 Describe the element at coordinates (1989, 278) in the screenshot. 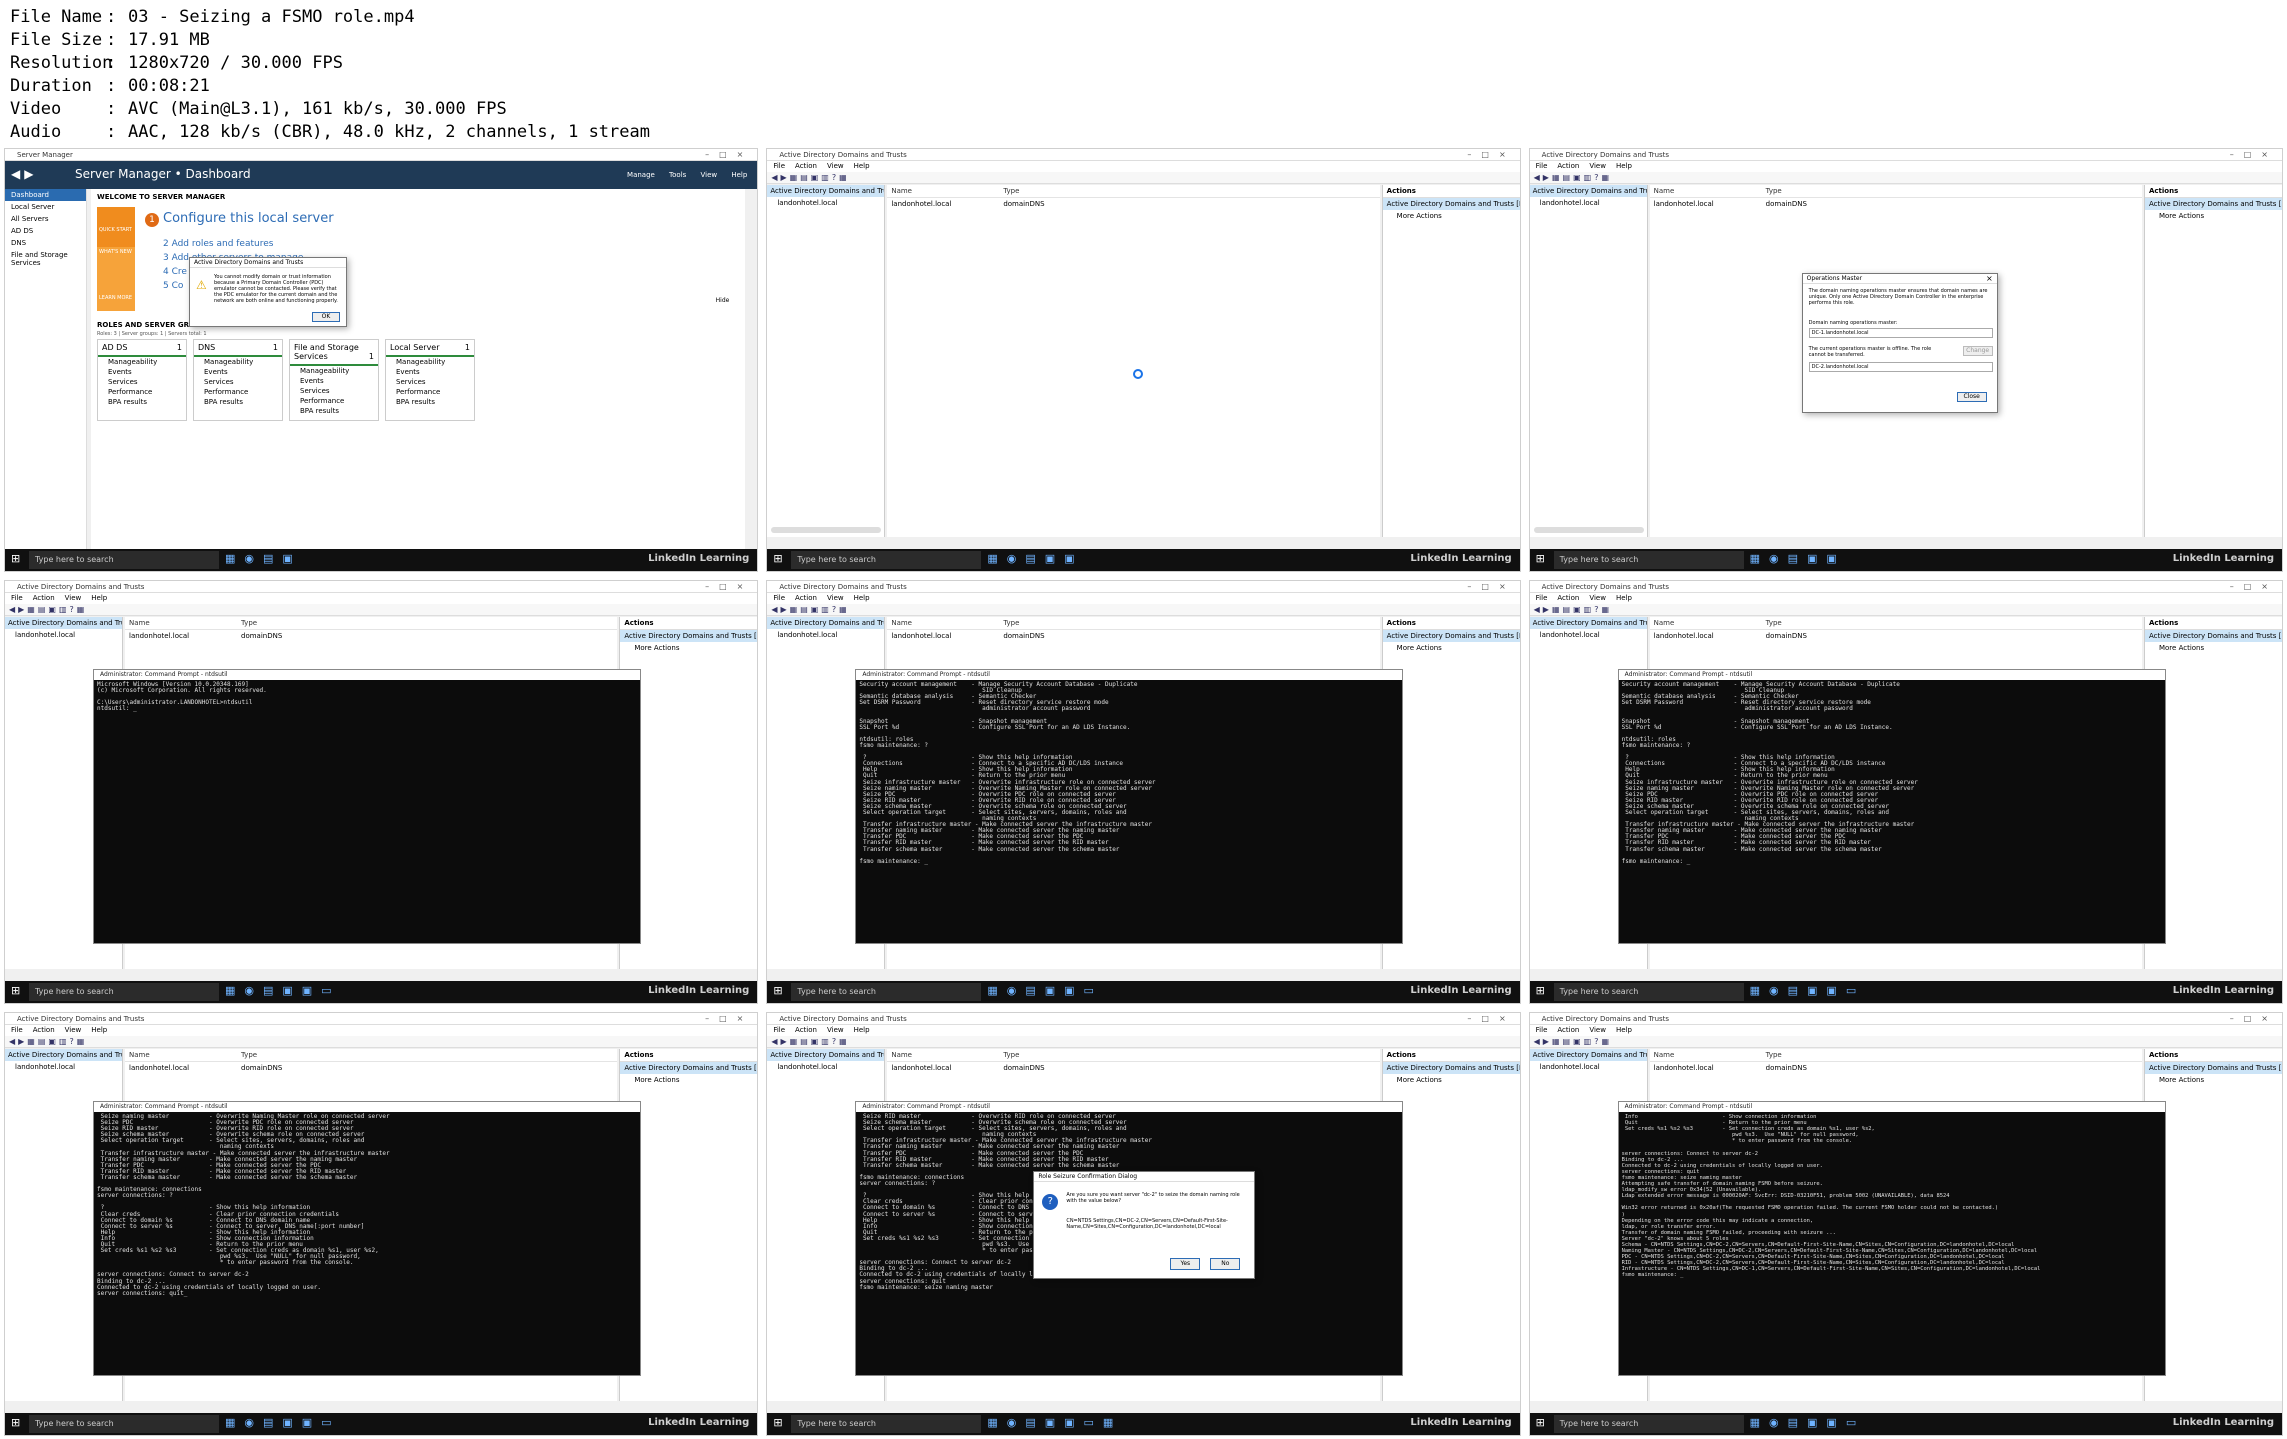

I see `close-icon: ×` at that location.